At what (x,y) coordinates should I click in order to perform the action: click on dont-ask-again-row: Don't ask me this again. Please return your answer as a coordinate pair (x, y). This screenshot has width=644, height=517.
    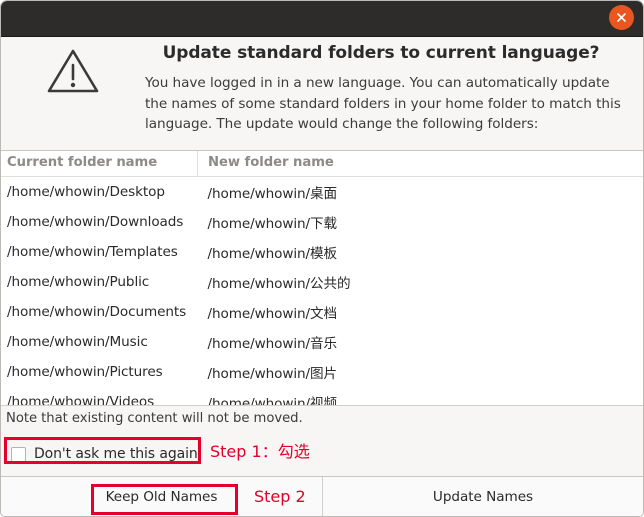
    Looking at the image, I should click on (104, 454).